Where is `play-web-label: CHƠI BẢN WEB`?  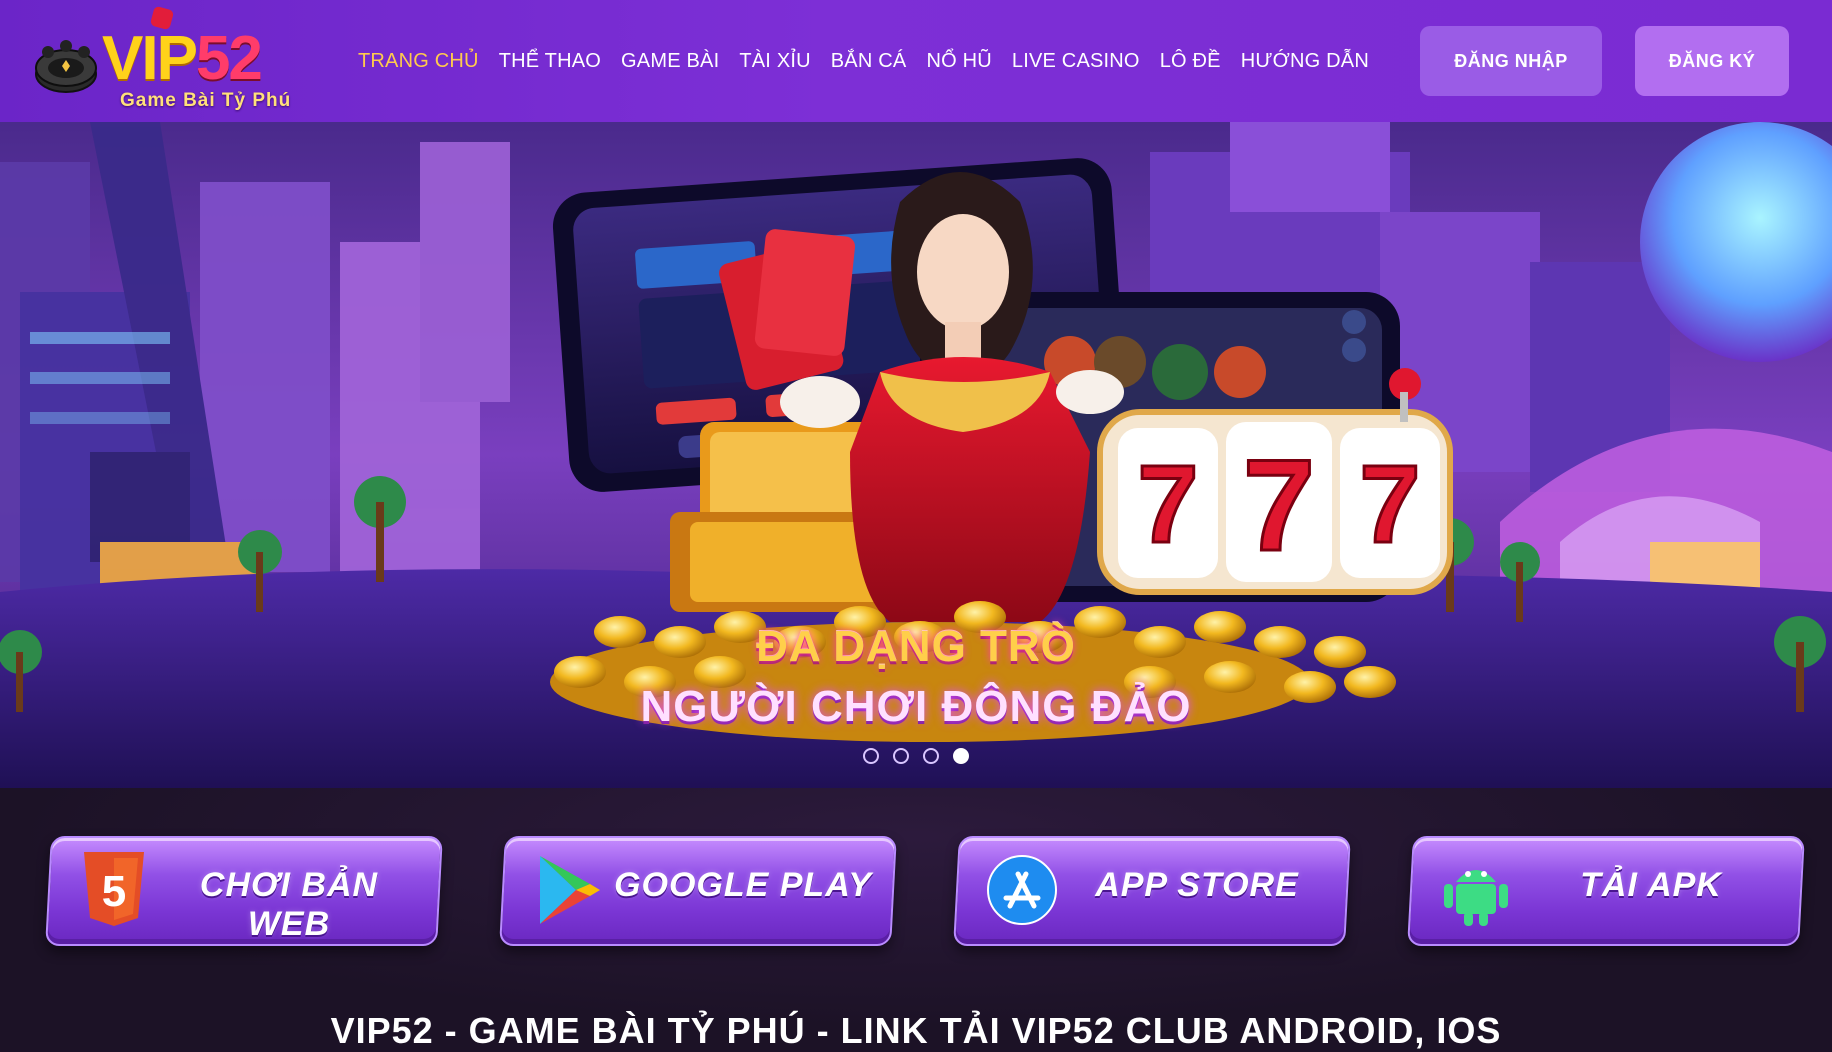 play-web-label: CHƠI BẢN WEB is located at coordinates (289, 904).